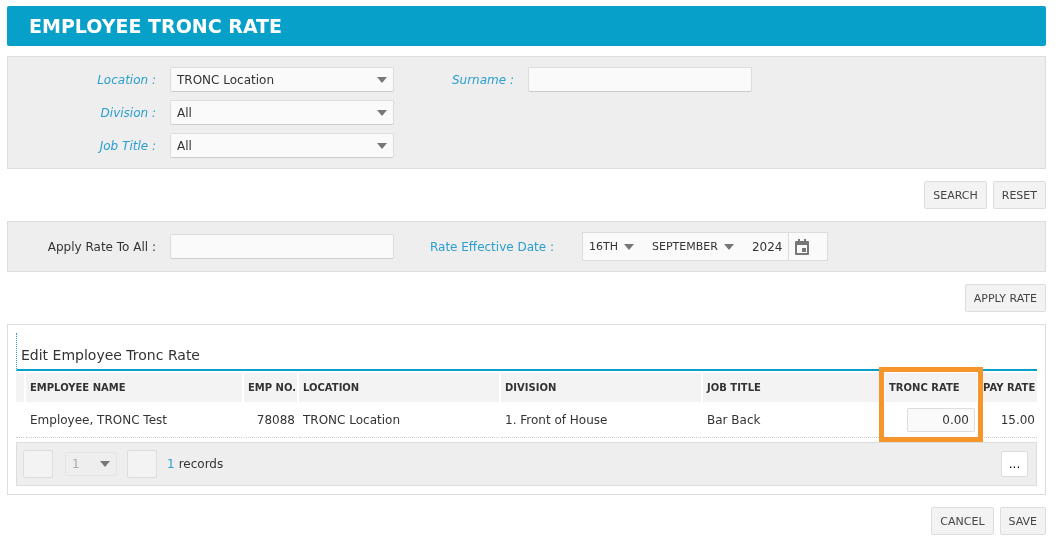 The width and height of the screenshot is (1059, 549). Describe the element at coordinates (127, 112) in the screenshot. I see `field-label: Division :` at that location.